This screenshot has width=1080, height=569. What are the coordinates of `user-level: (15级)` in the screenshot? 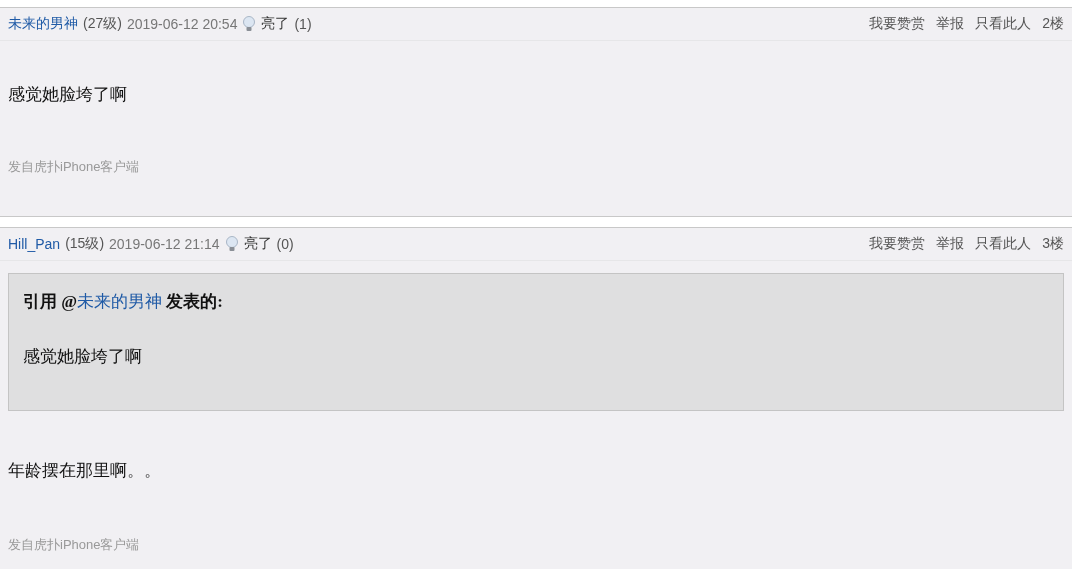 It's located at (85, 244).